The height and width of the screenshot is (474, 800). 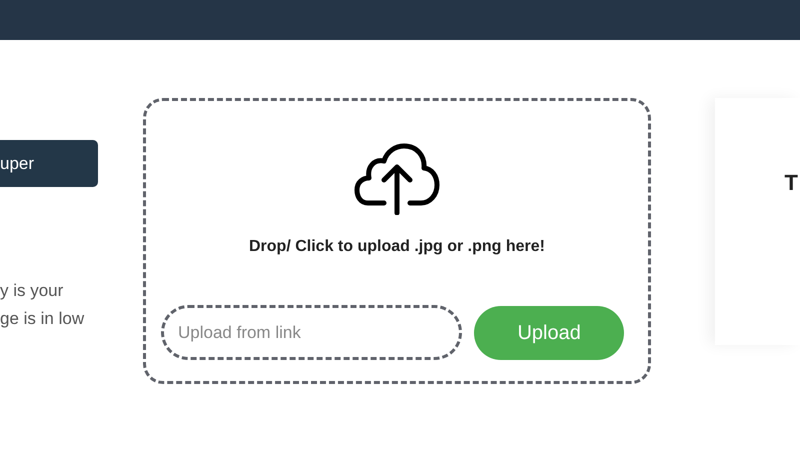 I want to click on upload-prompt: Drop/ Click to upload .jpg or .png here!, so click(x=397, y=247).